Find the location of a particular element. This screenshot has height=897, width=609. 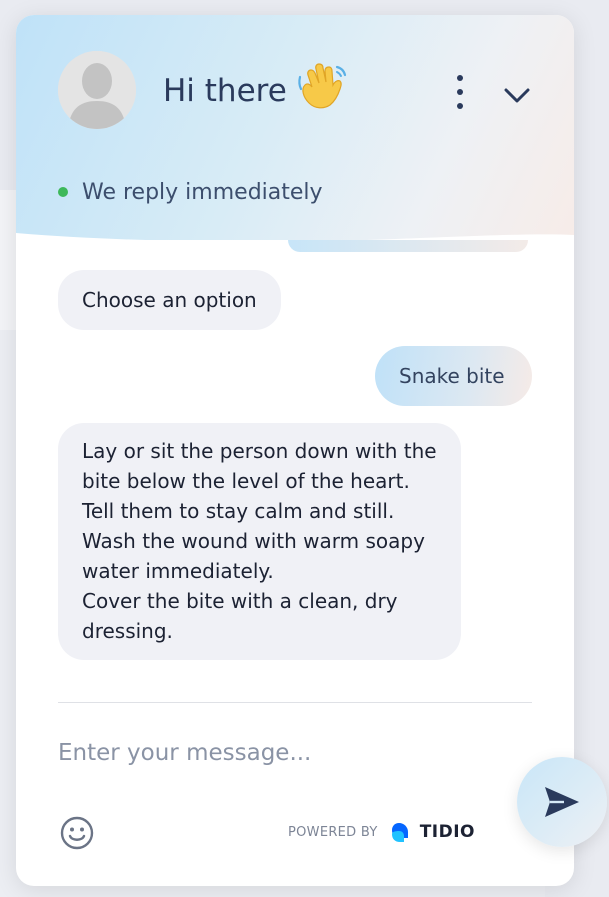

composer-divider is located at coordinates (295, 702).